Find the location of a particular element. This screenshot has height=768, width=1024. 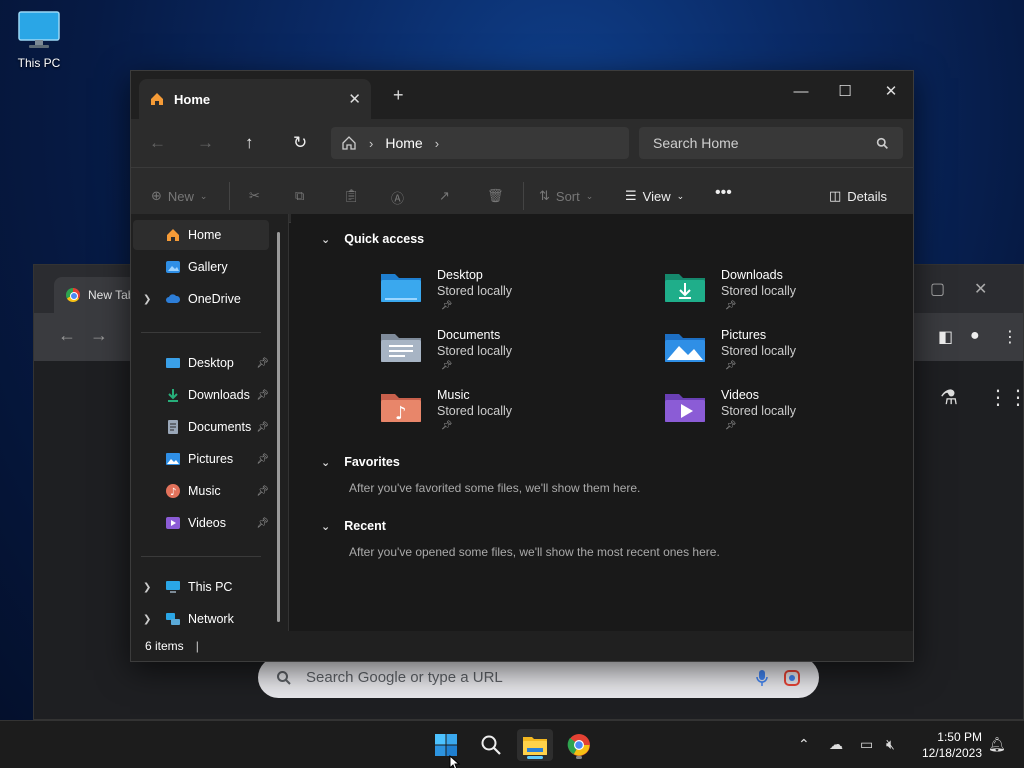

notifications-bell-icon: 🔔︎ is located at coordinates (997, 744).